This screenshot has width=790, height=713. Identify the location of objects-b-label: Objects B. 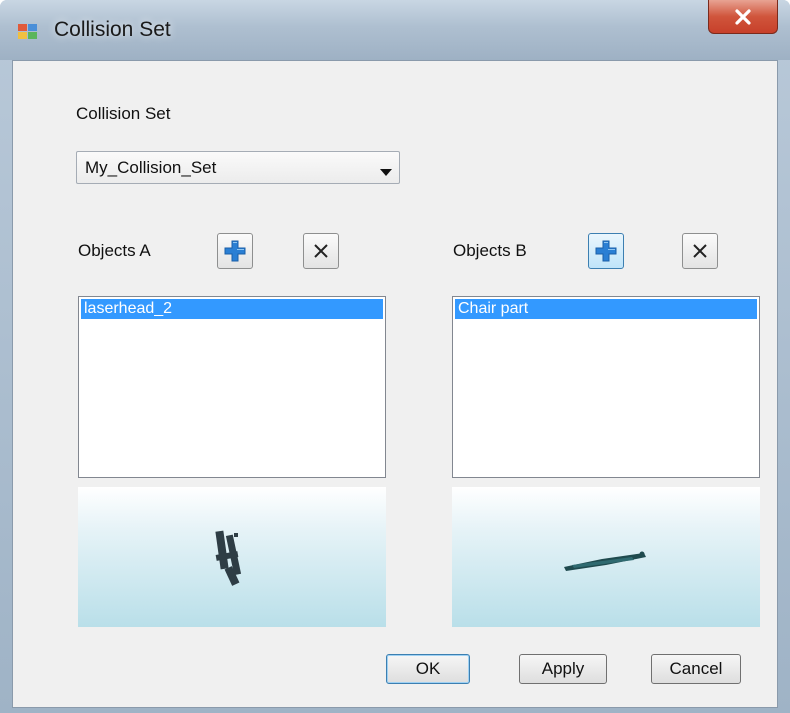
(490, 250).